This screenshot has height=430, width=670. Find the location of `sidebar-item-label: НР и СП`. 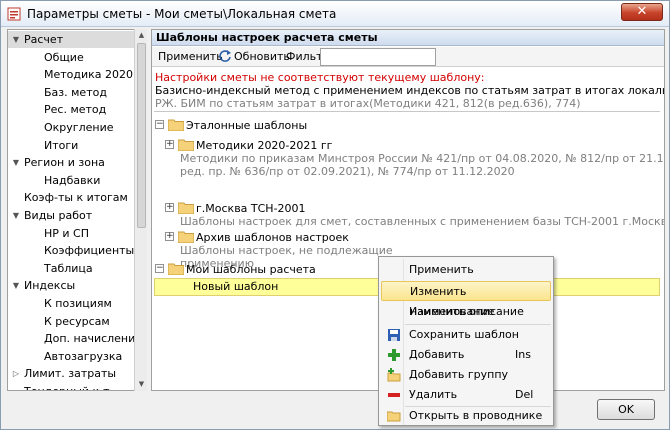

sidebar-item-label: НР и СП is located at coordinates (66, 233).